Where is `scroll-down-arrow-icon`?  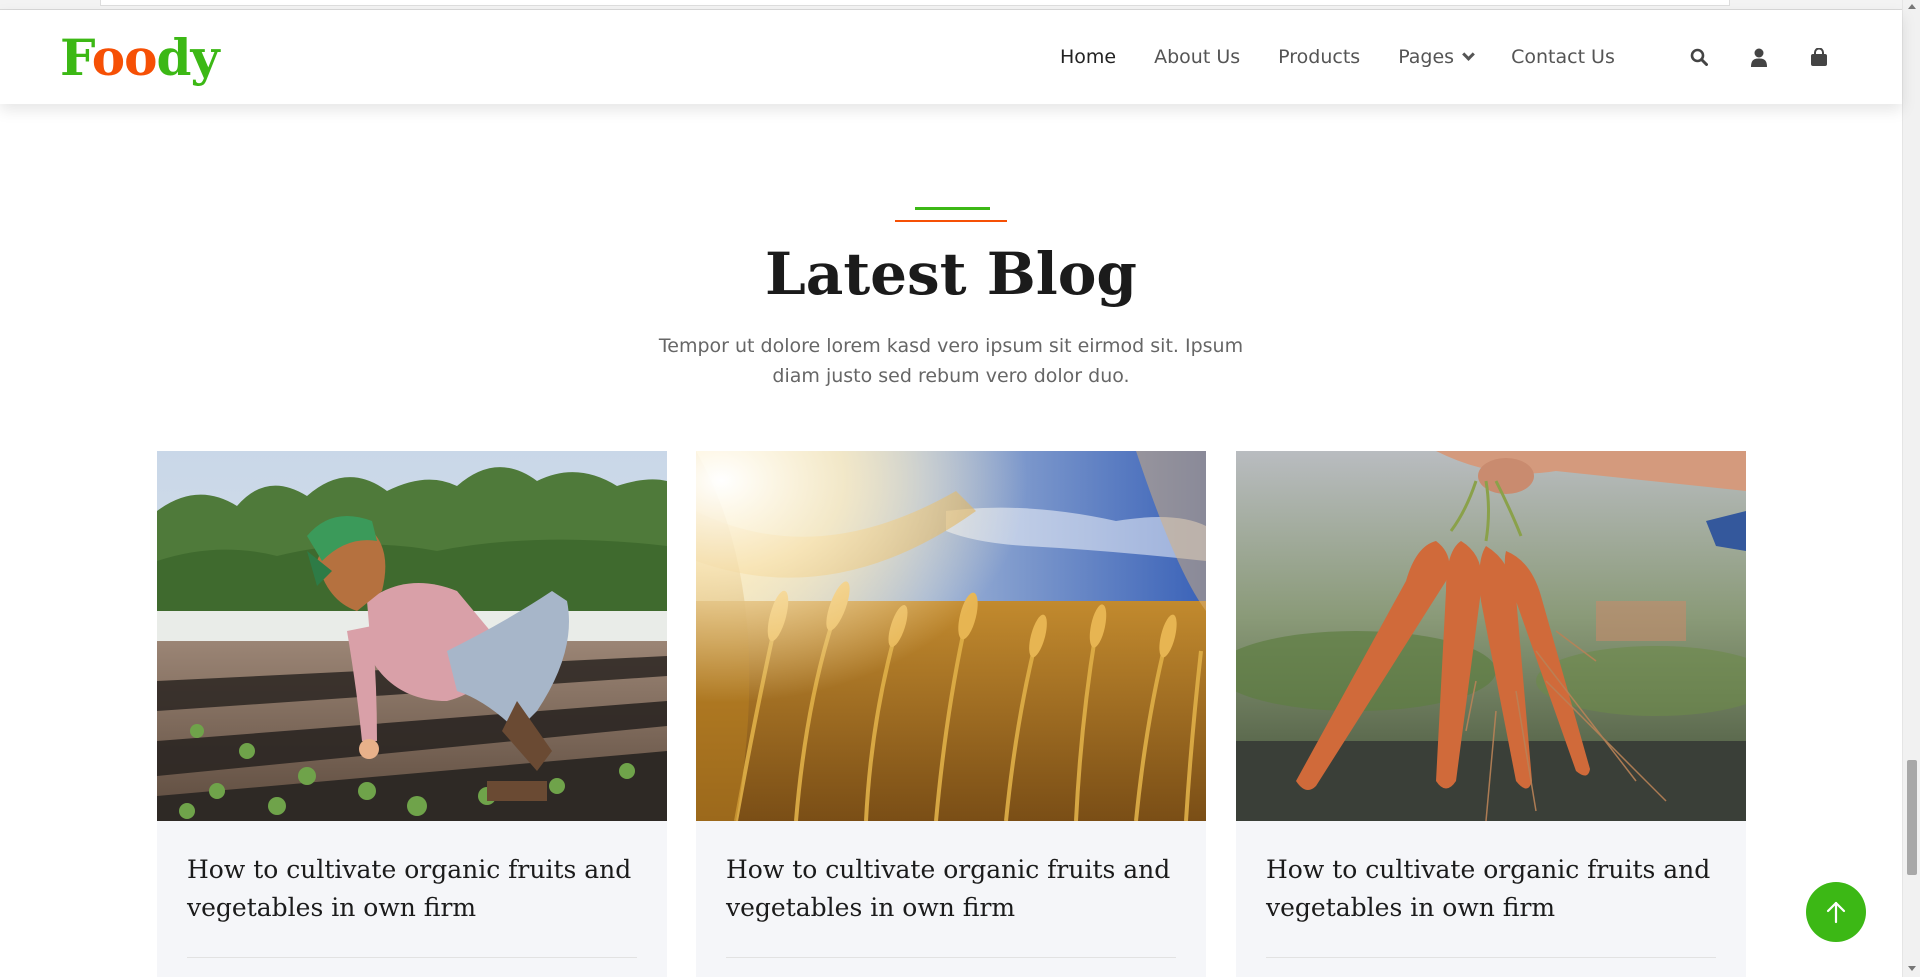 scroll-down-arrow-icon is located at coordinates (1912, 968).